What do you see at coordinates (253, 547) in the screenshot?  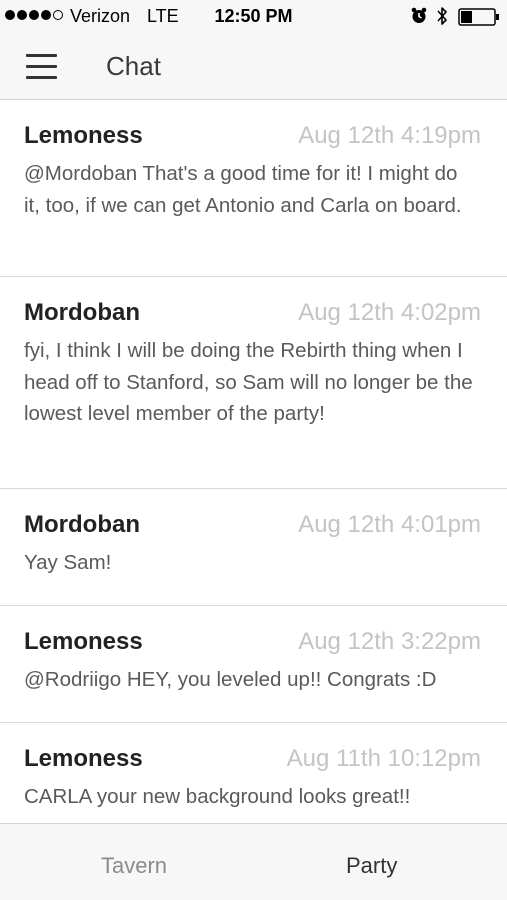 I see `list-item: Mordoban Aug 12th 4:01pm Yay Sam!` at bounding box center [253, 547].